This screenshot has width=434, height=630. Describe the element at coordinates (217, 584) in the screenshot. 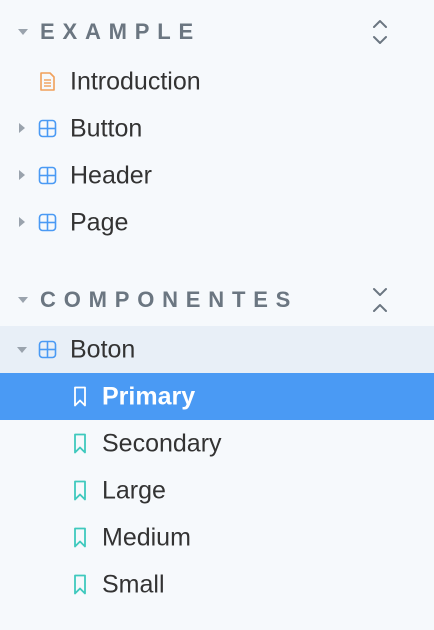

I see `story-item-small: Small` at that location.